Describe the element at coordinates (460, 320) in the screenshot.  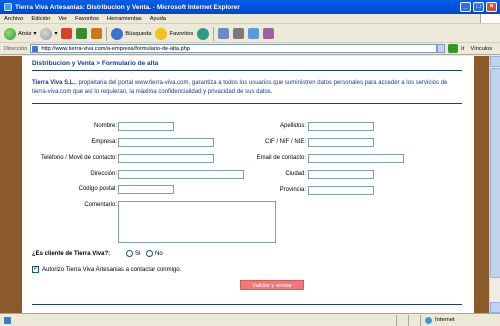
I see `security-zone: Internet` at that location.